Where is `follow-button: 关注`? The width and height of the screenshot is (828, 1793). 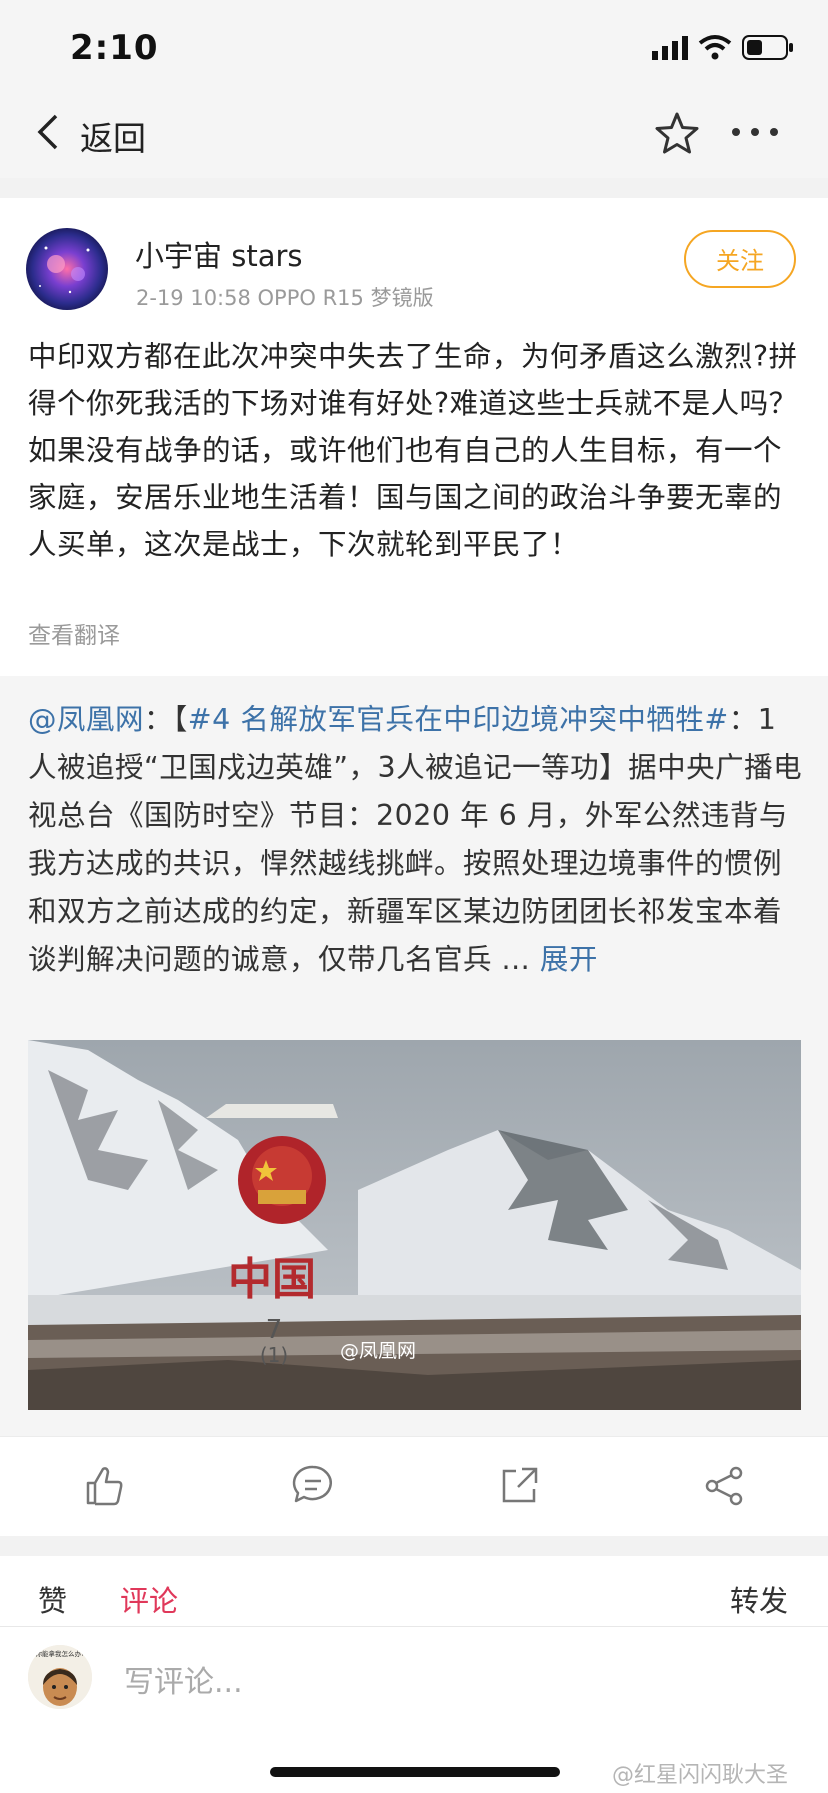 follow-button: 关注 is located at coordinates (740, 259).